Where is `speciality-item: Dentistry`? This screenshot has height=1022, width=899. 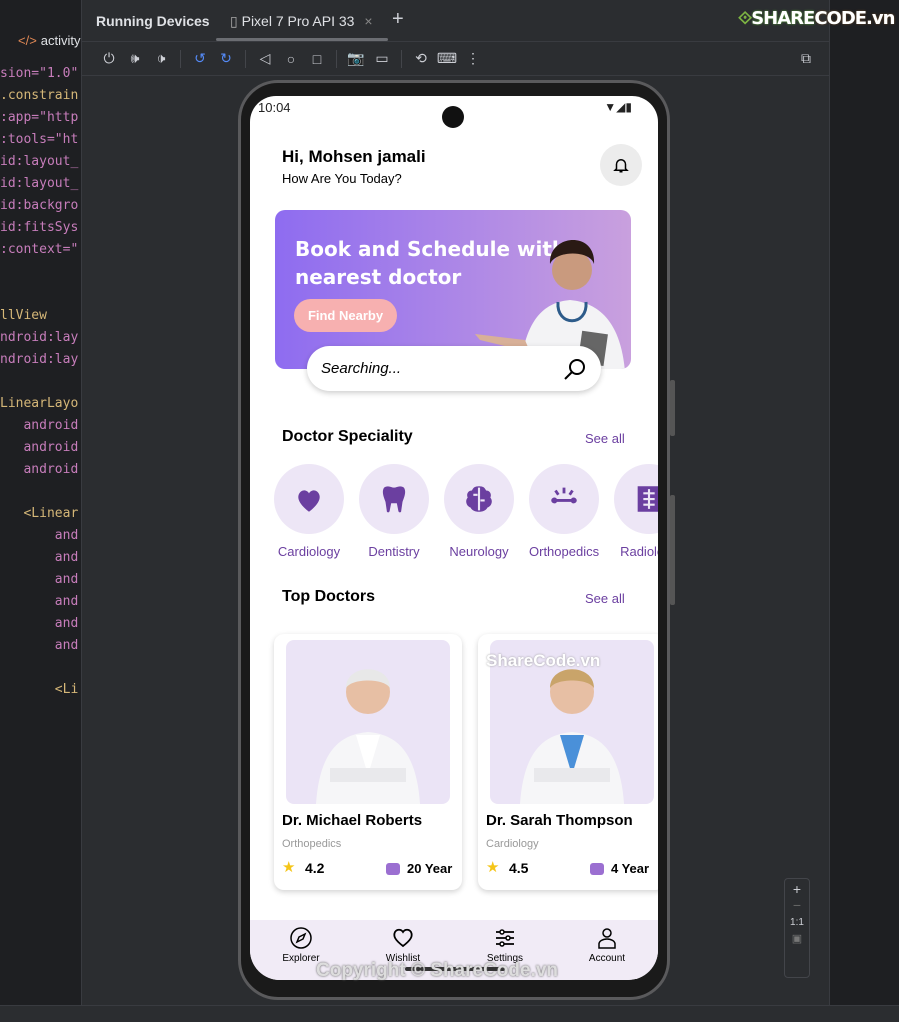 speciality-item: Dentistry is located at coordinates (394, 511).